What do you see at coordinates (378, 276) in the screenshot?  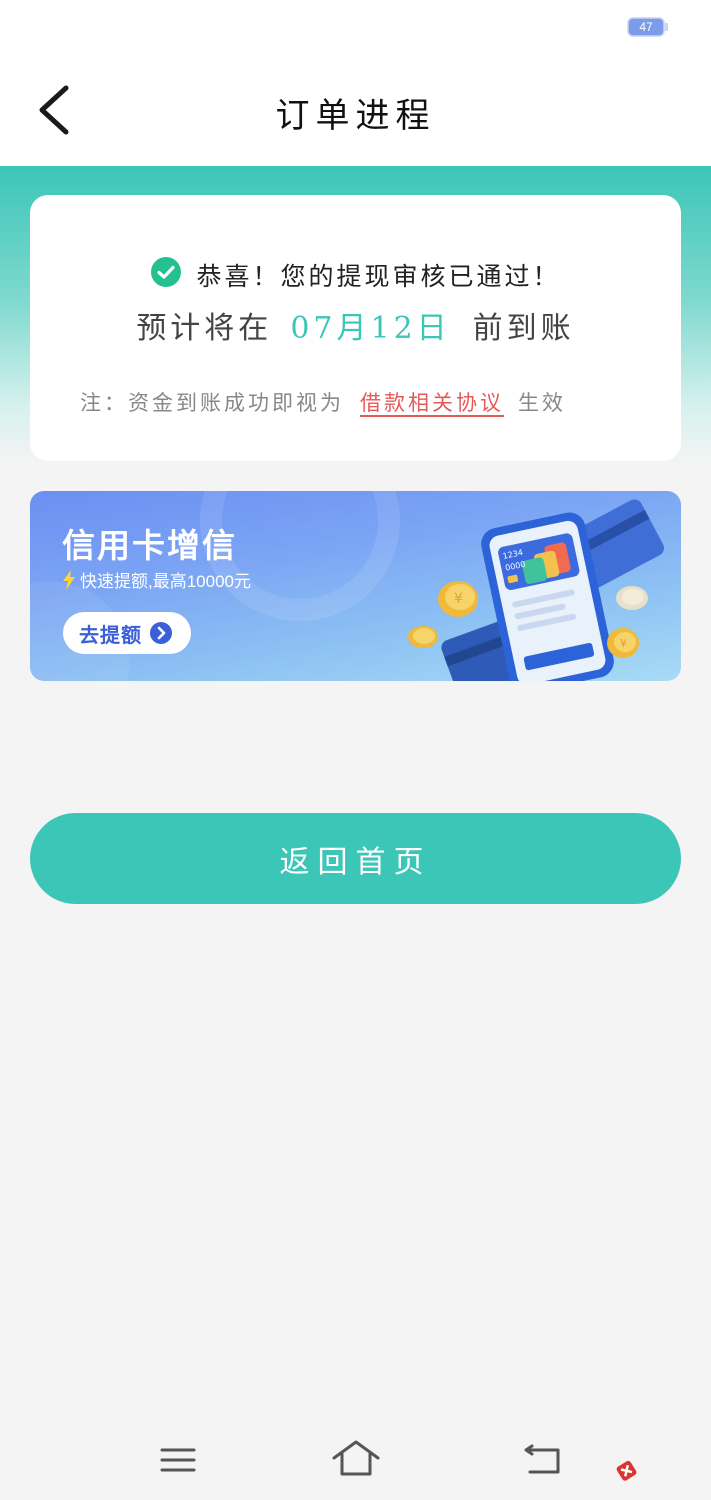 I see `congrats-message: 恭喜！您的提现审核已通过！` at bounding box center [378, 276].